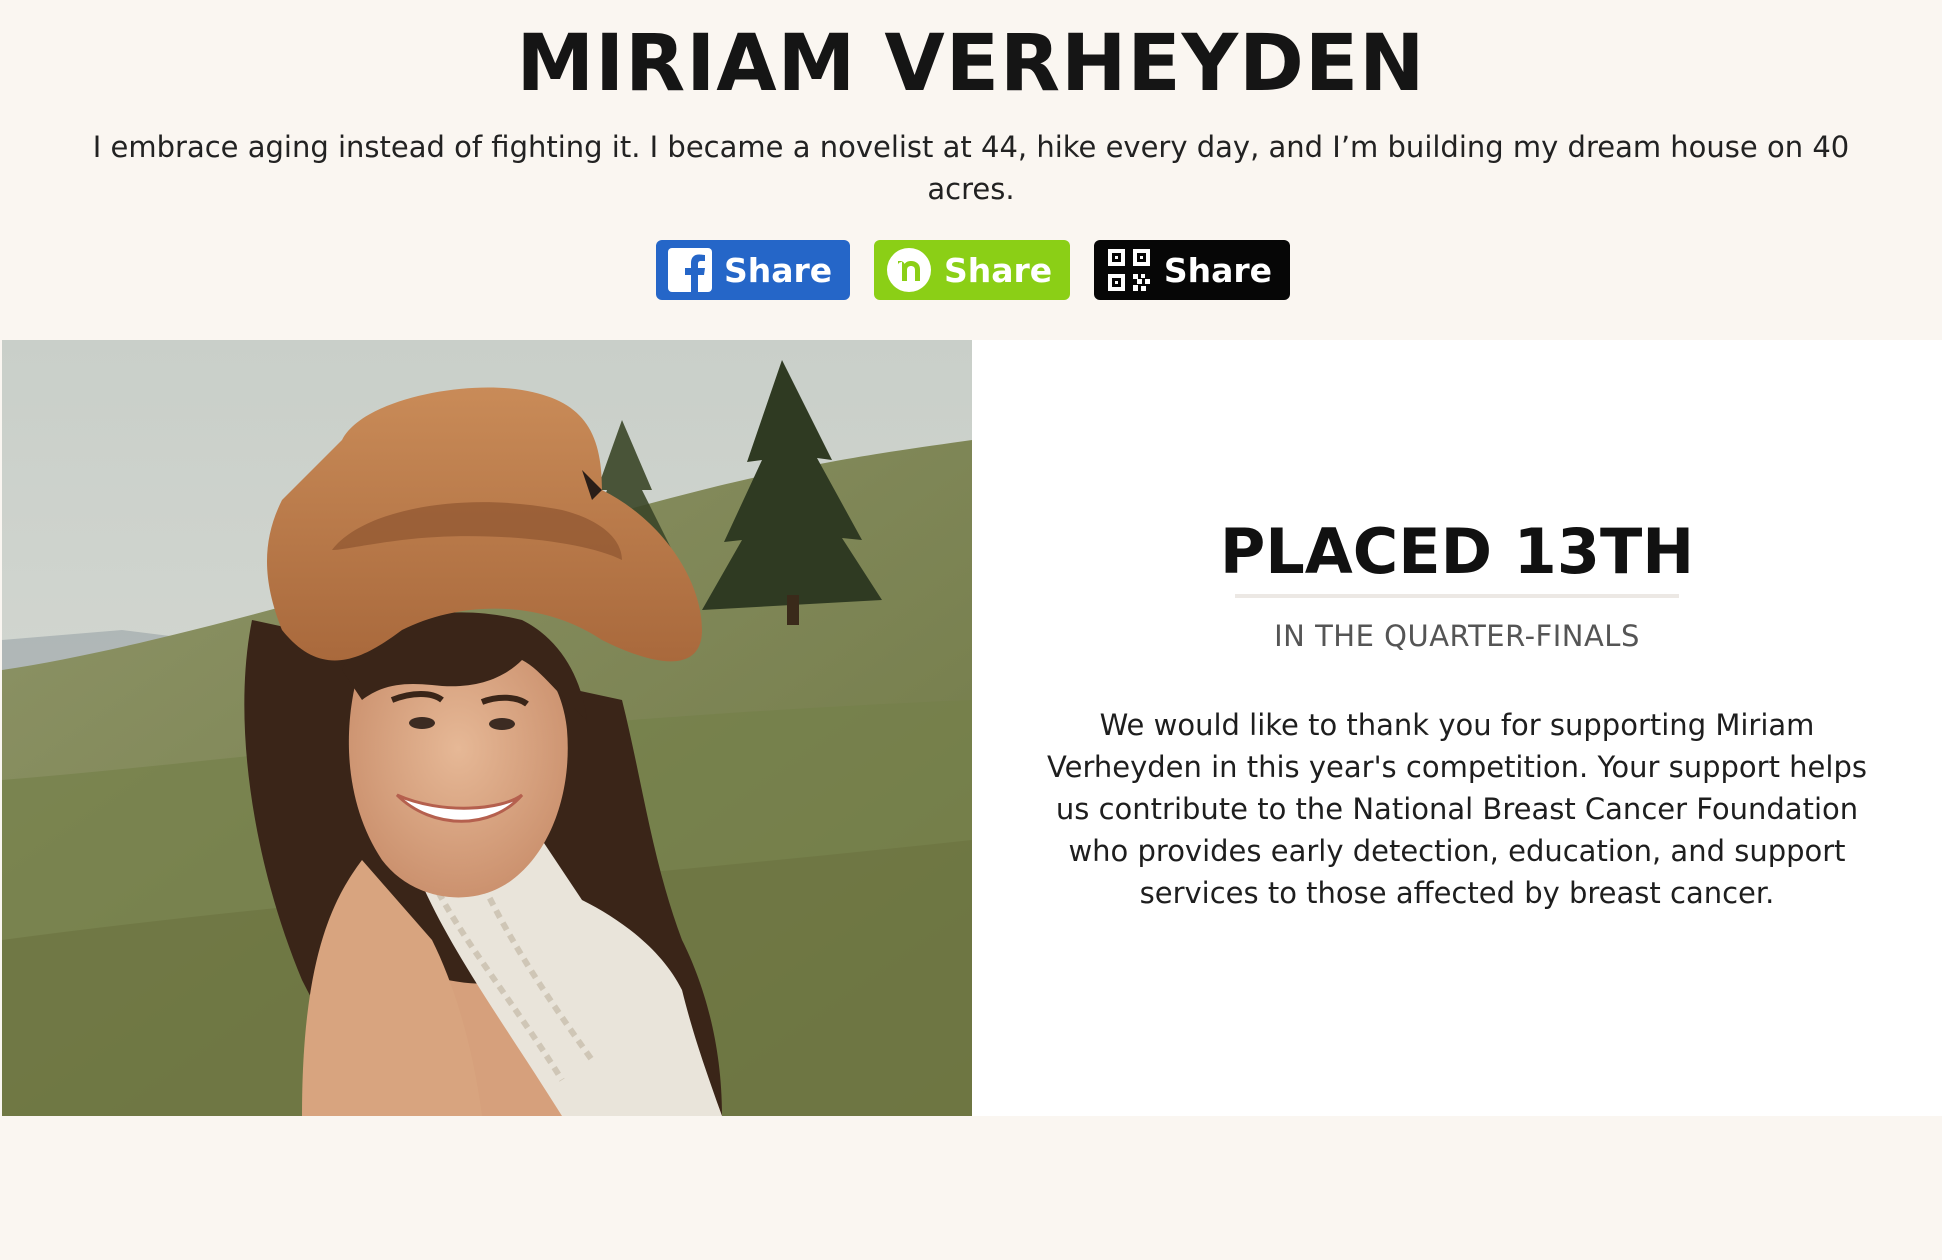 The width and height of the screenshot is (1942, 1260). What do you see at coordinates (1457, 551) in the screenshot?
I see `placement-heading: PLACED 13TH` at bounding box center [1457, 551].